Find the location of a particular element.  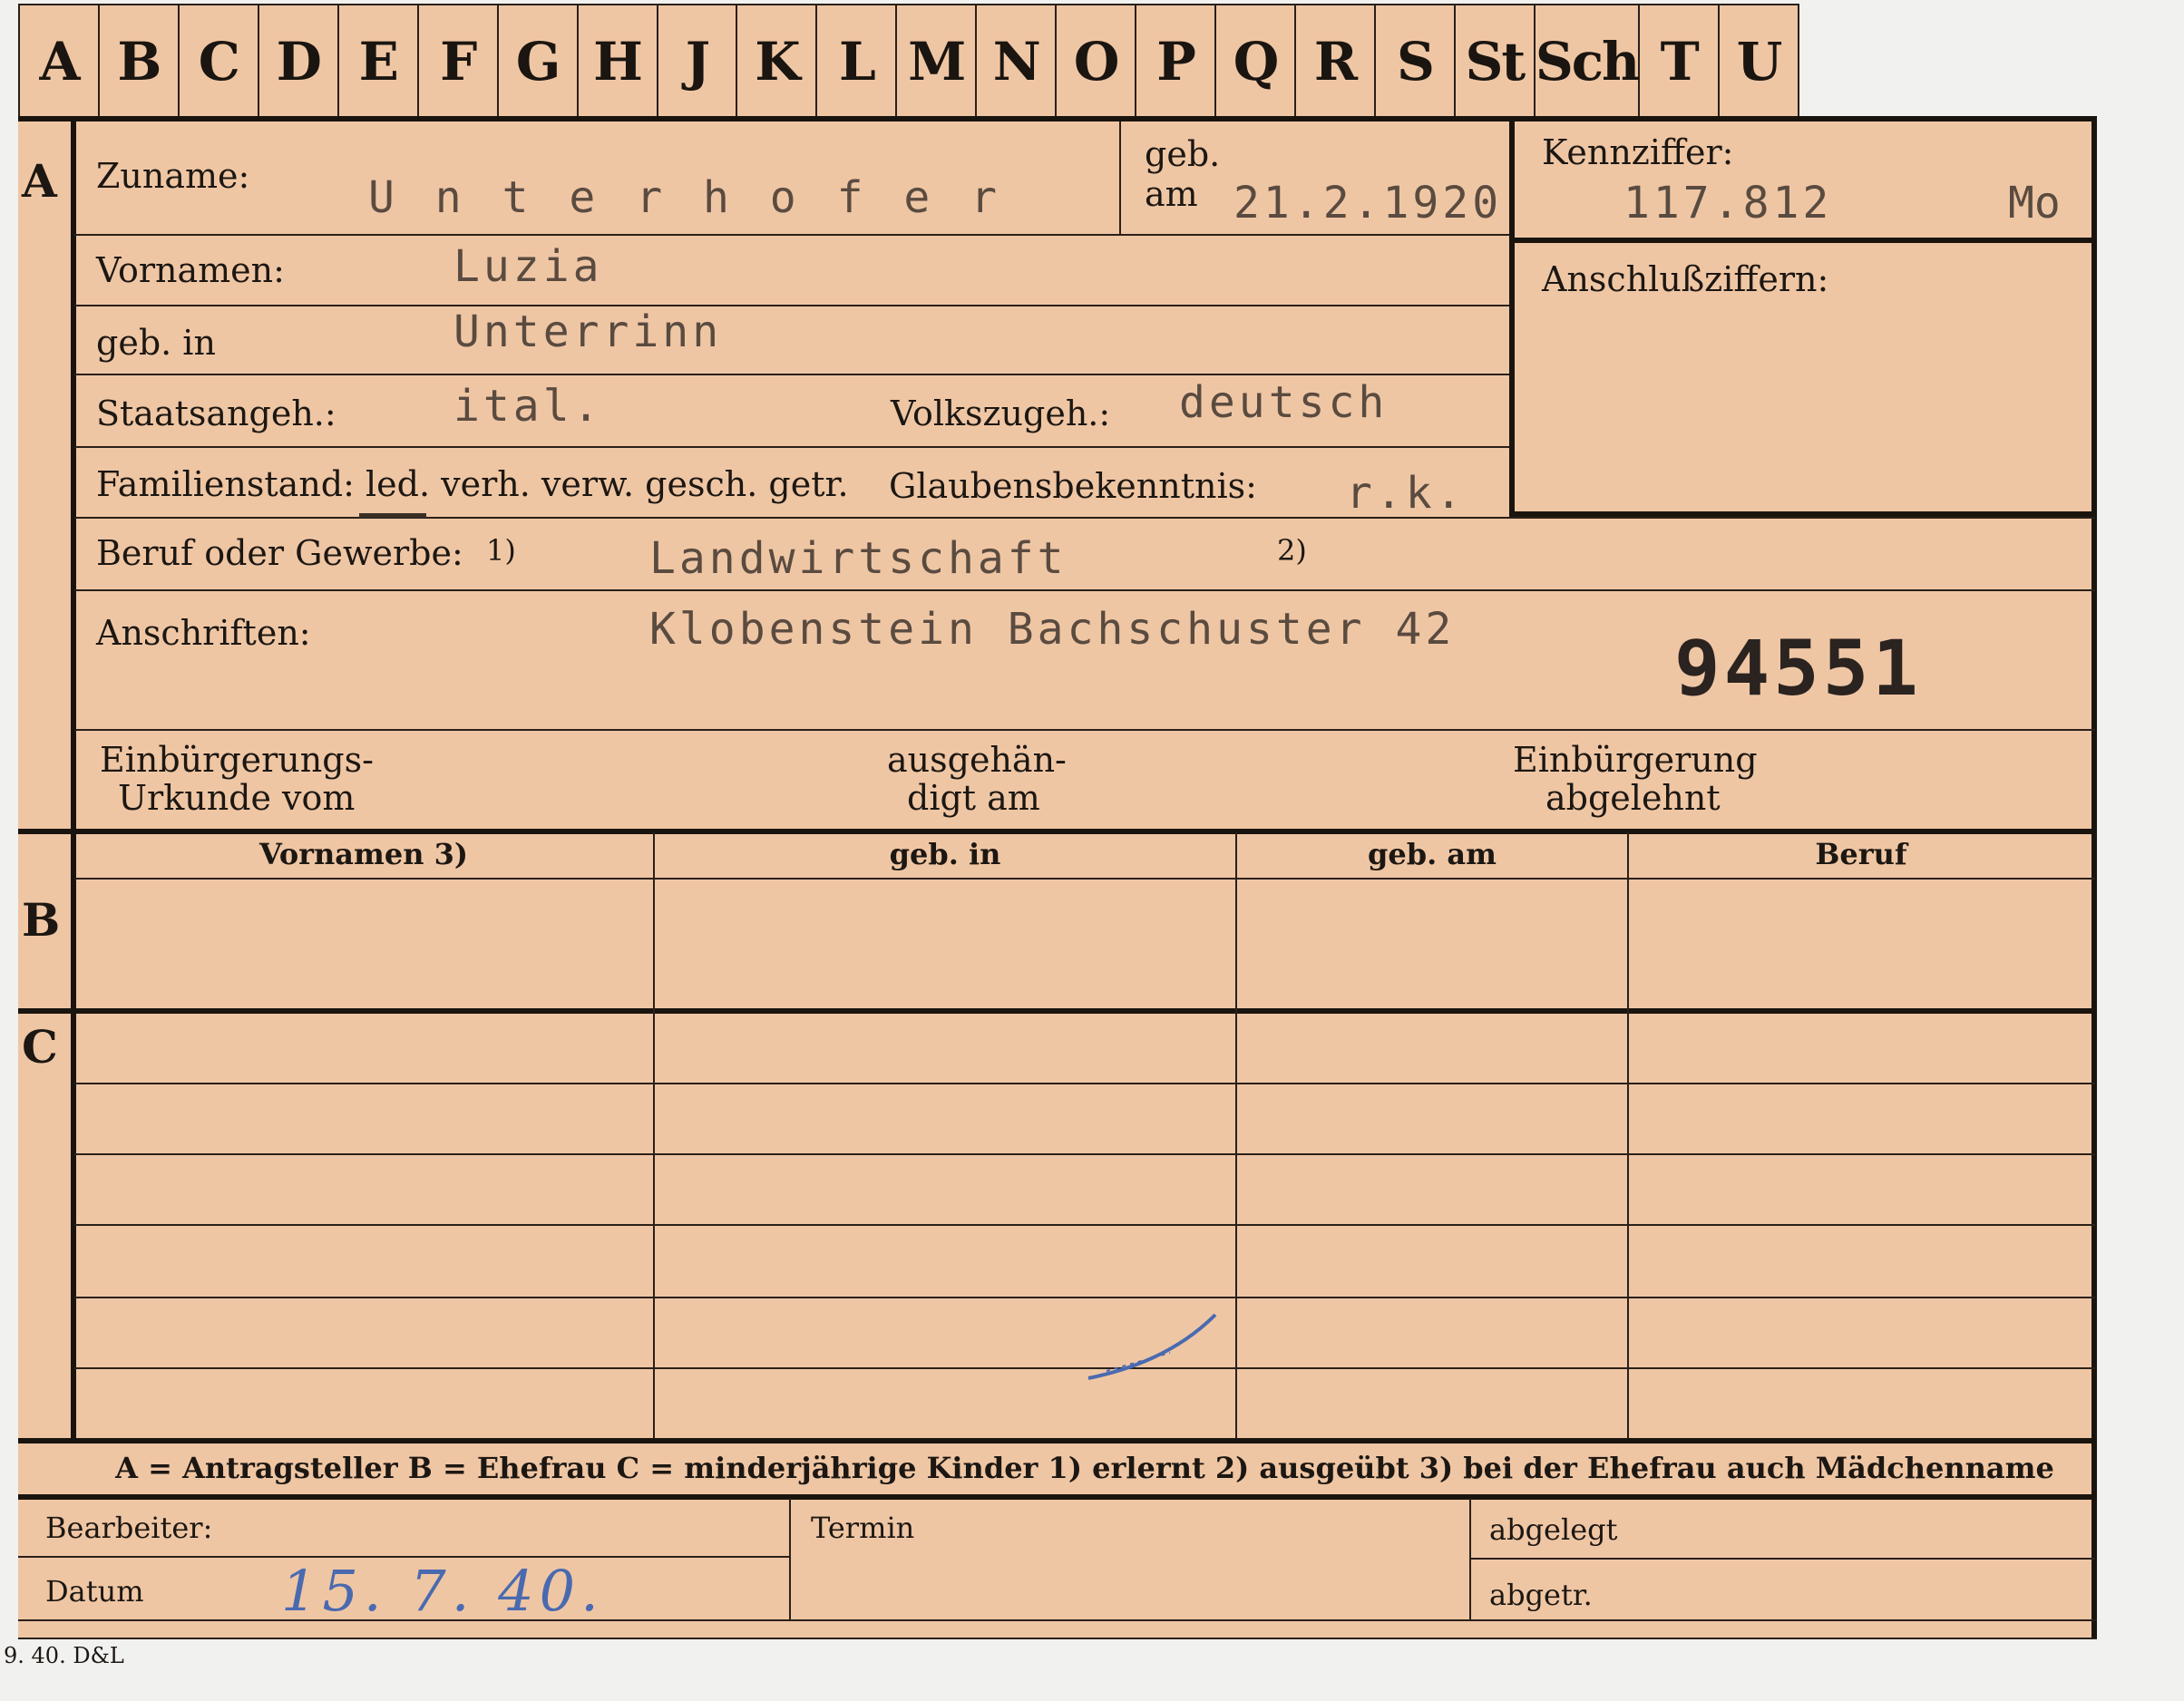

datum-value: 15. 7. 40. is located at coordinates (442, 1591).